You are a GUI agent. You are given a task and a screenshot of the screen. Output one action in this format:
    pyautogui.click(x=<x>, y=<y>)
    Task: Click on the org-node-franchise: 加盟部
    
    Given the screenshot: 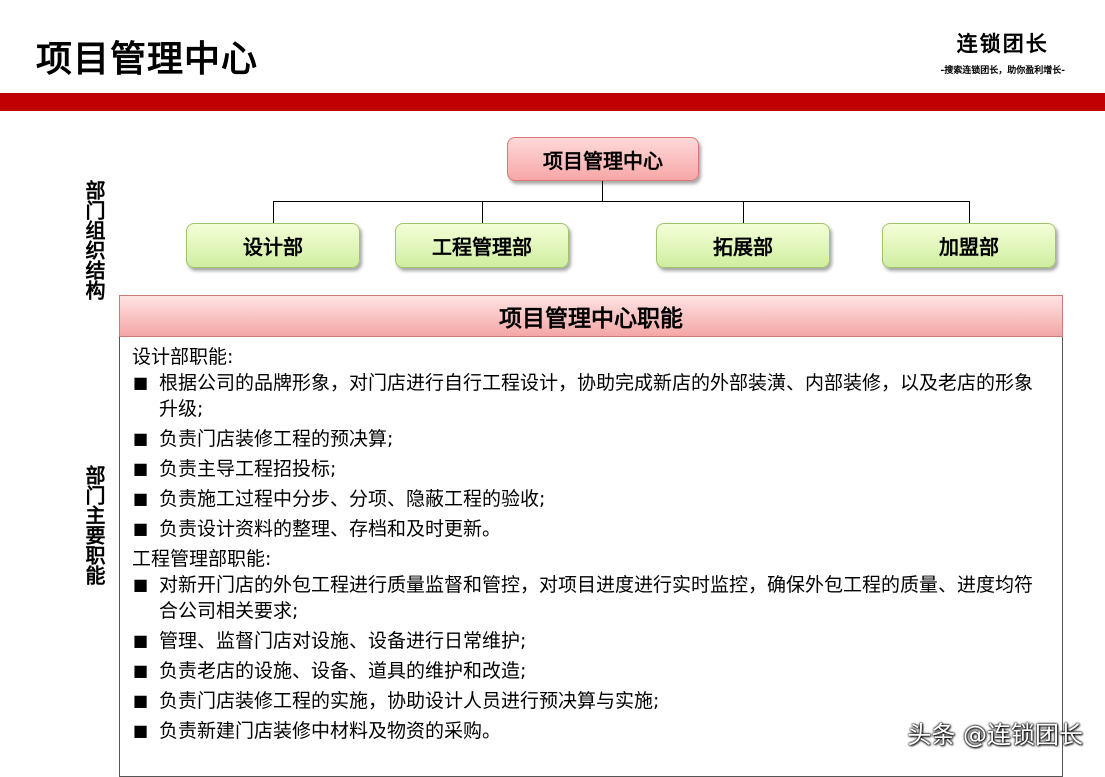 What is the action you would take?
    pyautogui.click(x=969, y=245)
    